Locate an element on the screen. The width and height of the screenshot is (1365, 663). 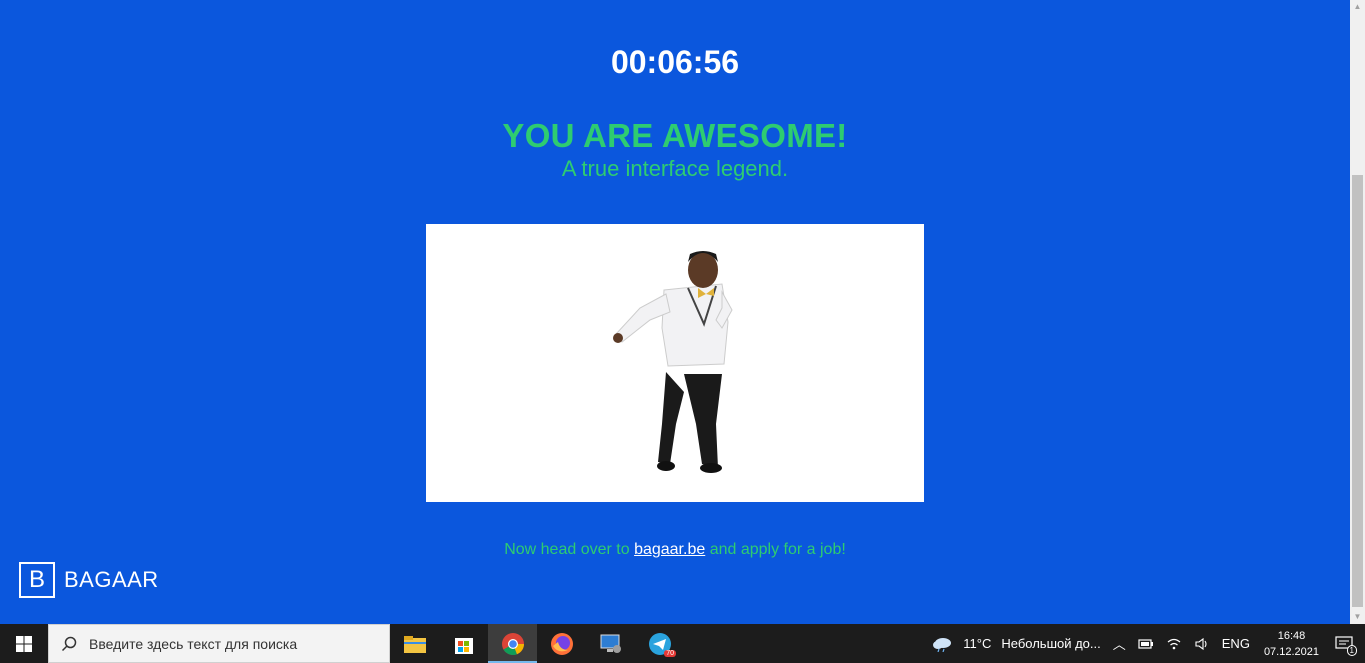
clock-date: 07.12.2021 is located at coordinates (1291, 651).